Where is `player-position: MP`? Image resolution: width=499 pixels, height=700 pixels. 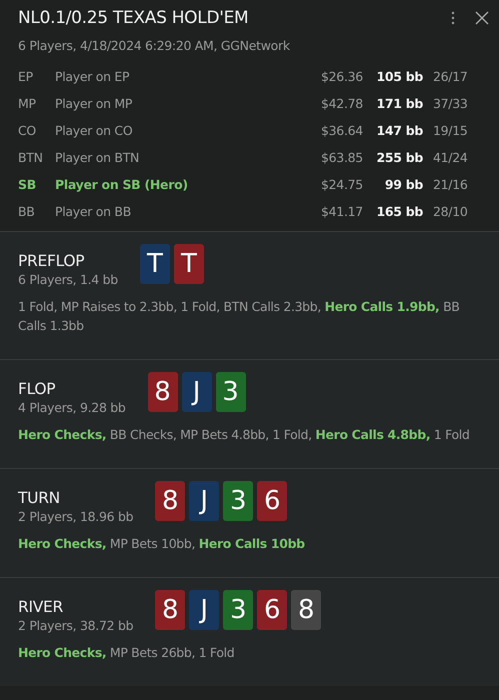 player-position: MP is located at coordinates (27, 103).